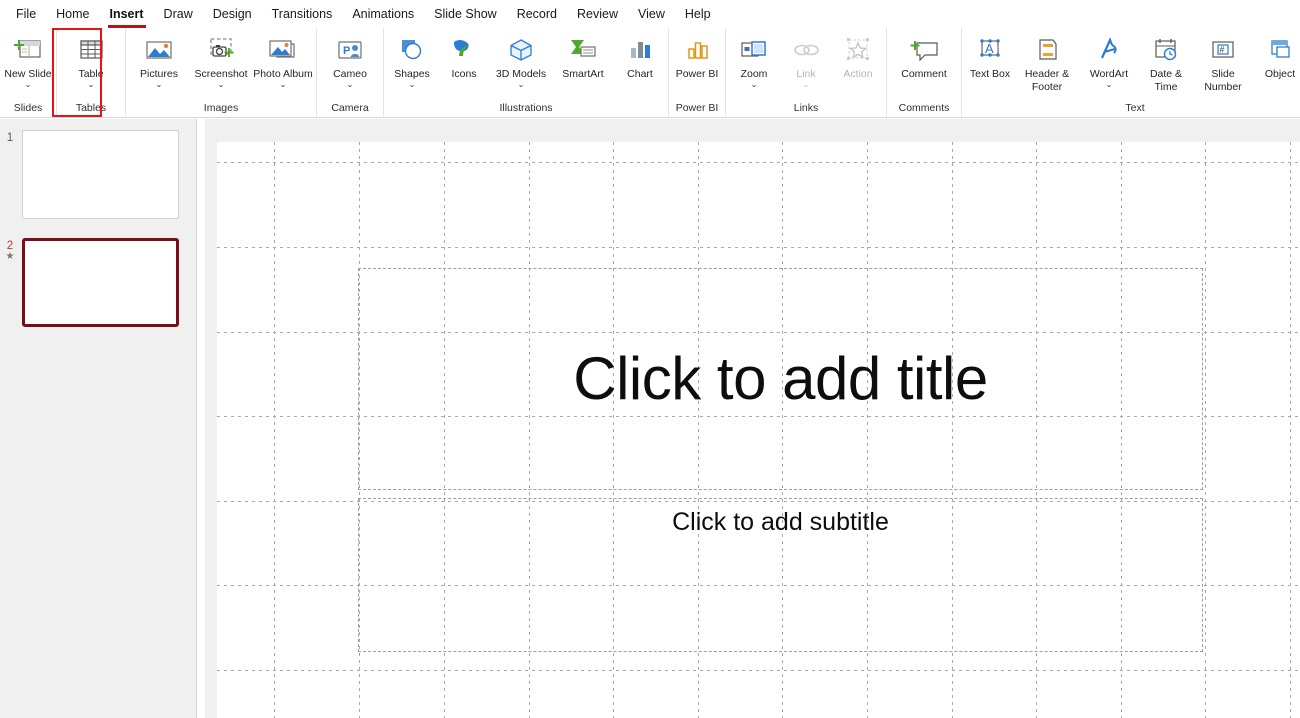  What do you see at coordinates (1047, 80) in the screenshot?
I see `header-footer-label: Header & Footer` at bounding box center [1047, 80].